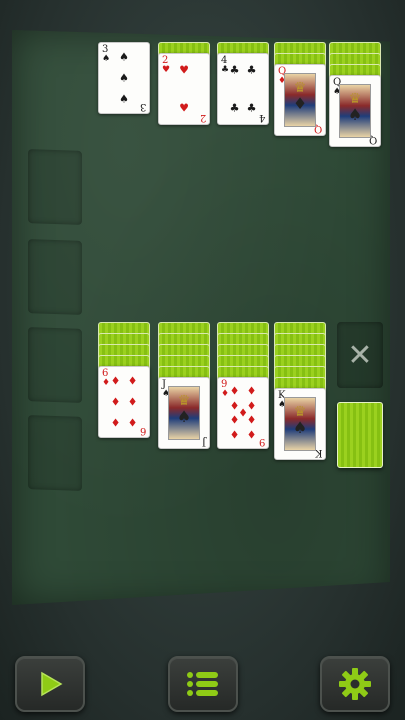  I want to click on card-pips: ♦ ♦ ♦ ♦ ♦ ♦, so click(124, 402).